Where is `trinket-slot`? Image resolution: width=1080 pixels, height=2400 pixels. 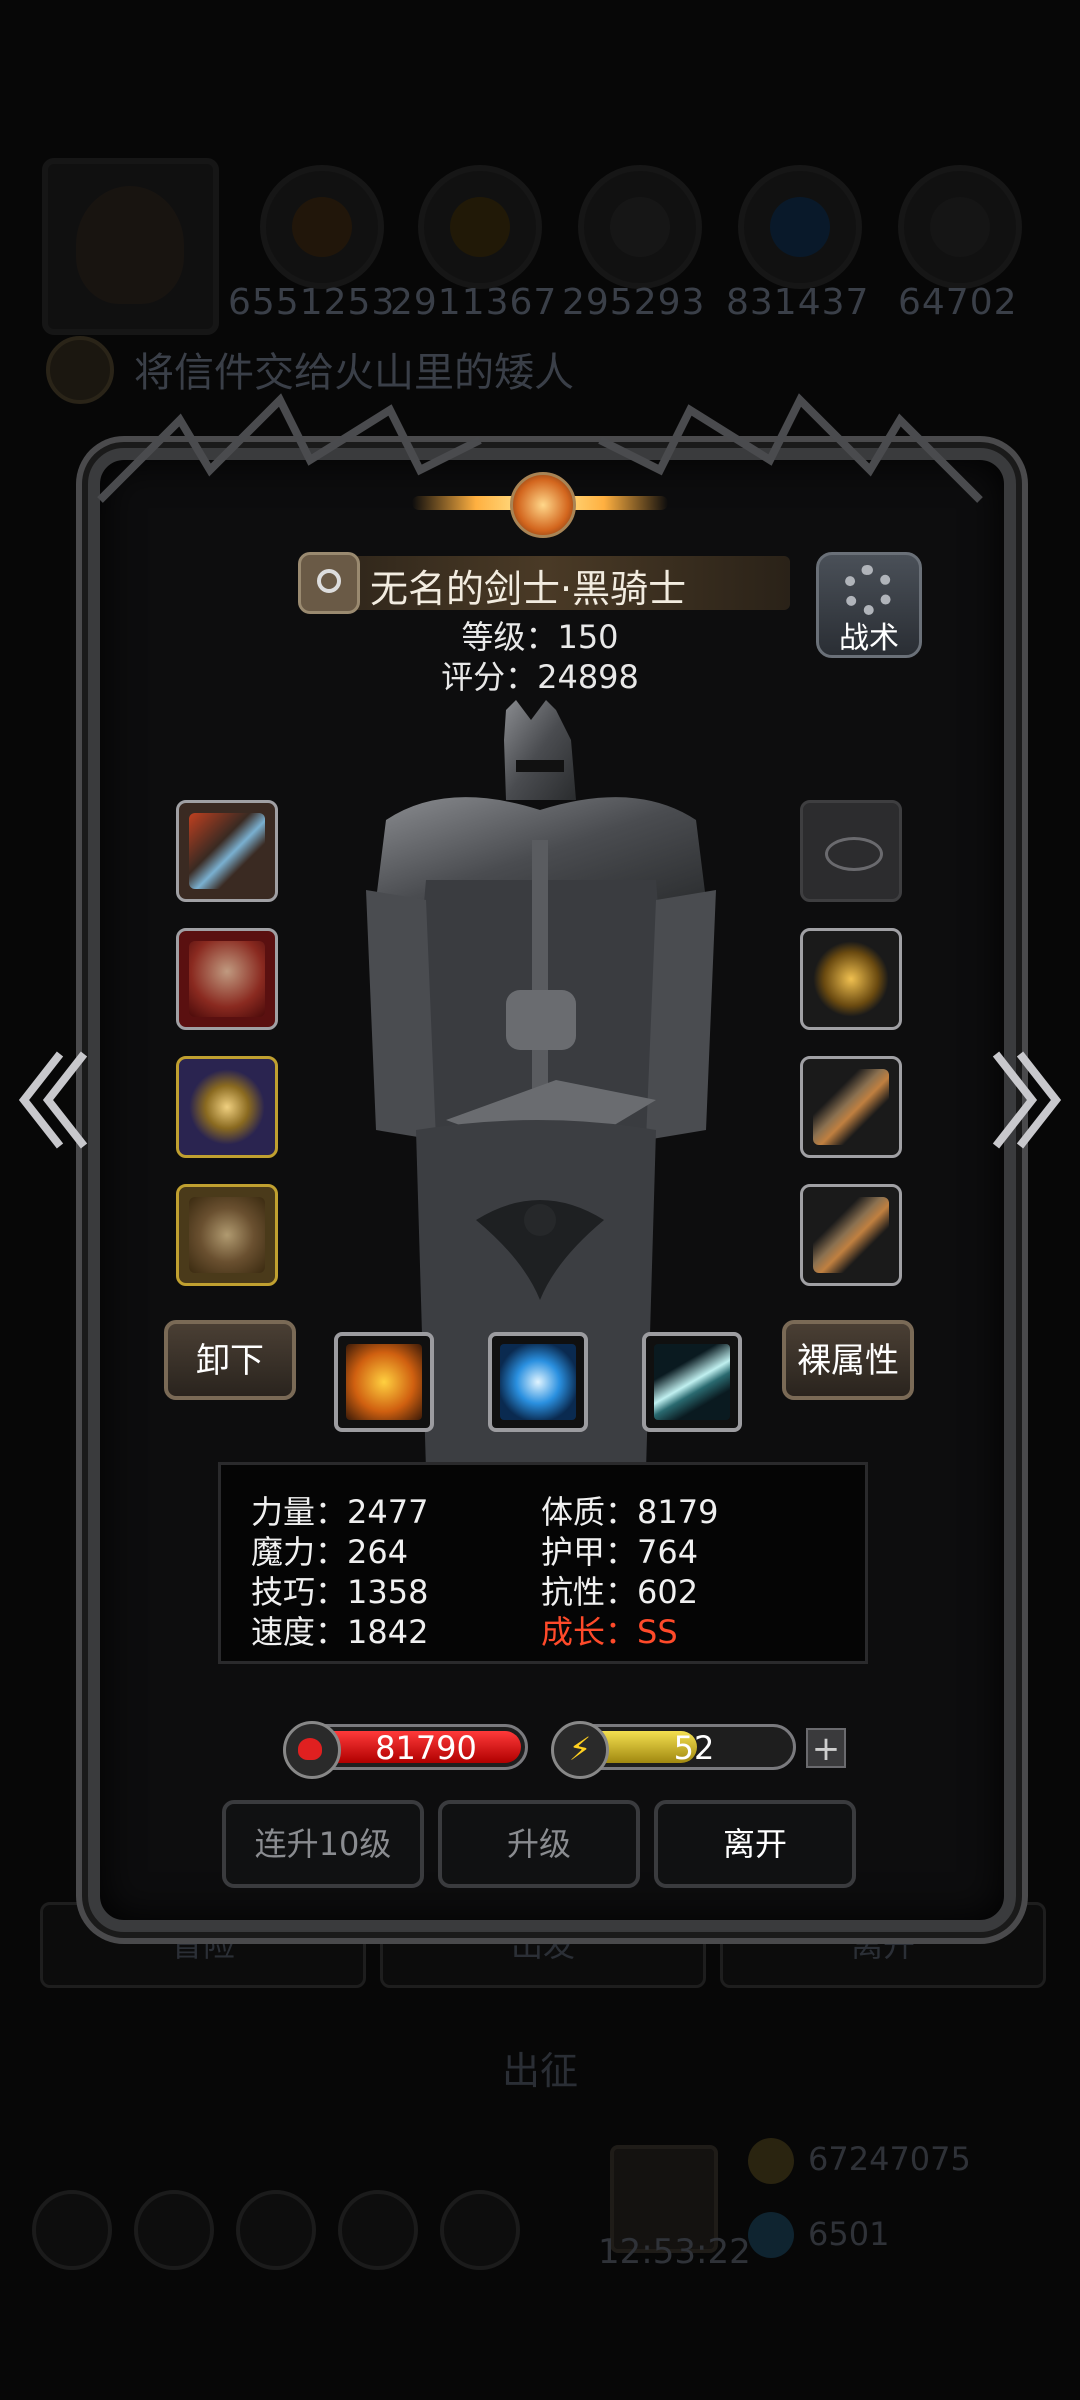
trinket-slot is located at coordinates (227, 1235).